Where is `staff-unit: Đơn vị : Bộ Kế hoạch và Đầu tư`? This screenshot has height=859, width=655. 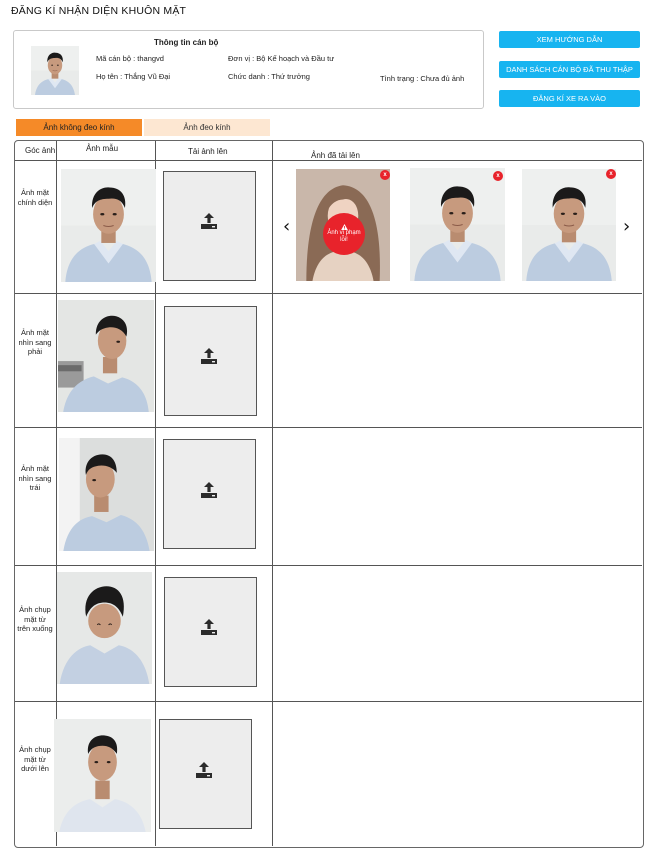 staff-unit: Đơn vị : Bộ Kế hoạch và Đầu tư is located at coordinates (281, 58).